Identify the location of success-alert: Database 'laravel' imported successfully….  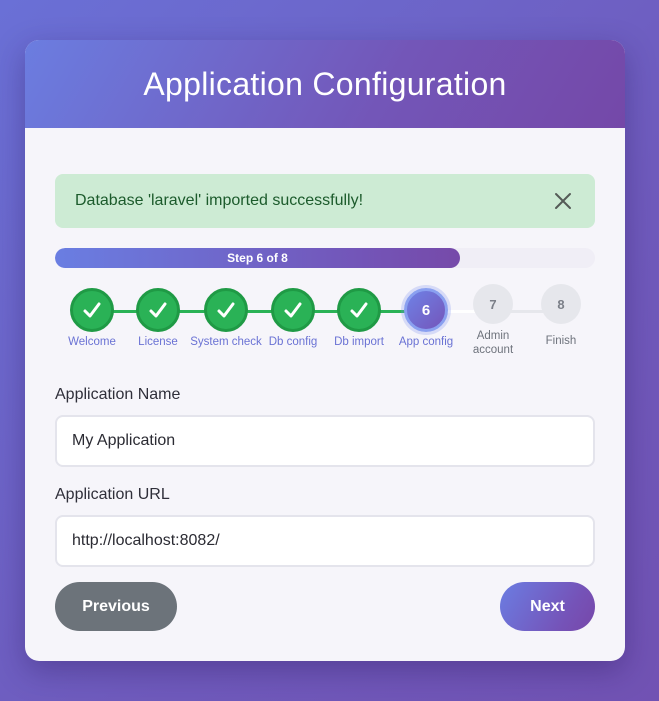
(325, 201).